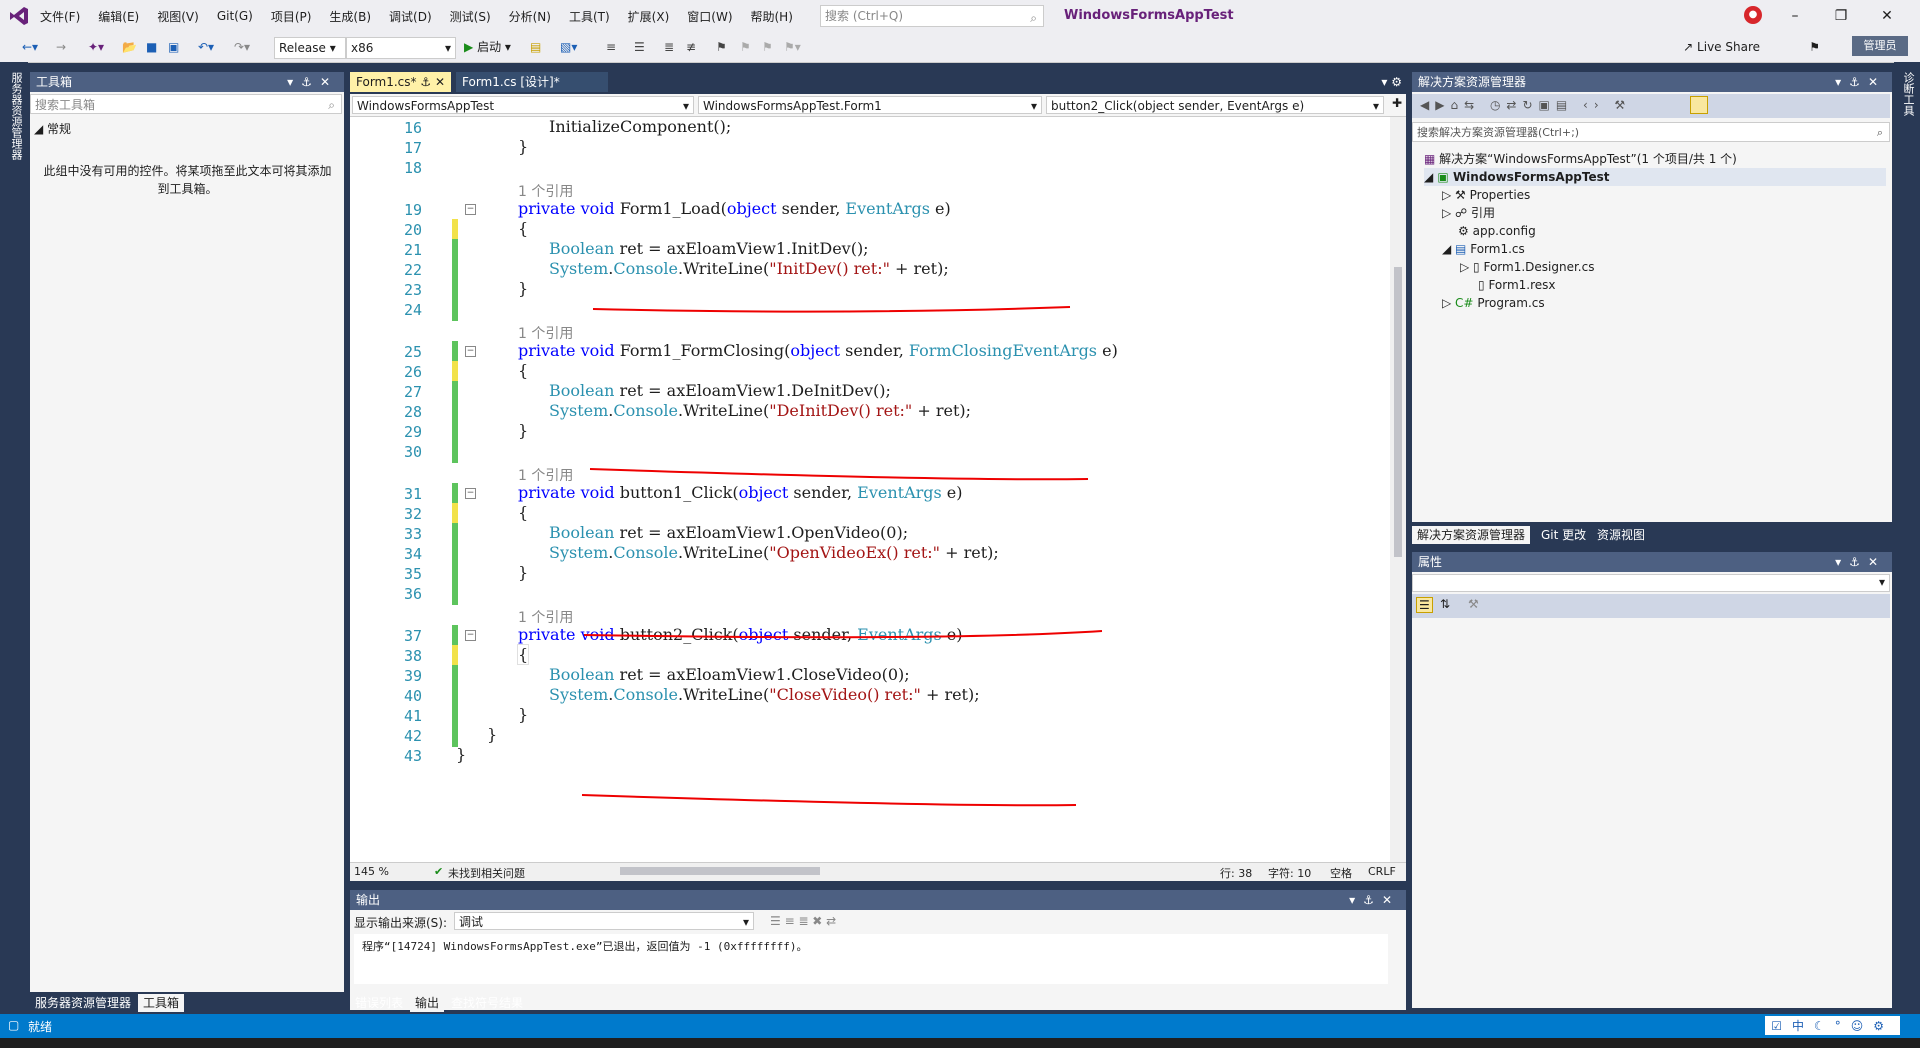 The image size is (1920, 1048). What do you see at coordinates (65, 105) in the screenshot?
I see `toolbox-search-placeholder: 搜索工具箱` at bounding box center [65, 105].